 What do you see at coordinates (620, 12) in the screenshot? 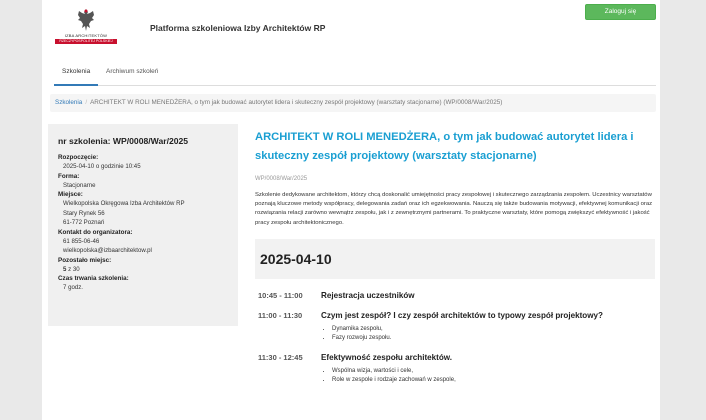
I see `login-button: Zaloguj się` at bounding box center [620, 12].